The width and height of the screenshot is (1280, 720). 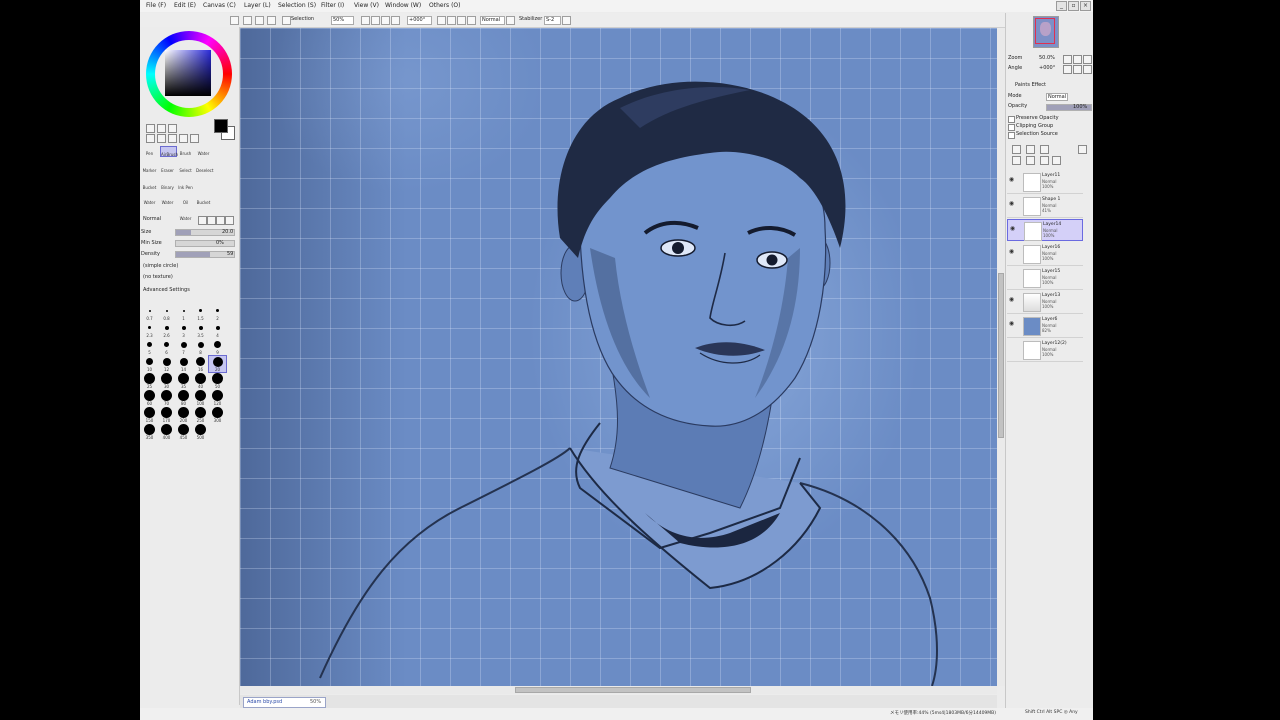 What do you see at coordinates (1044, 149) in the screenshot?
I see `new-folder-icon` at bounding box center [1044, 149].